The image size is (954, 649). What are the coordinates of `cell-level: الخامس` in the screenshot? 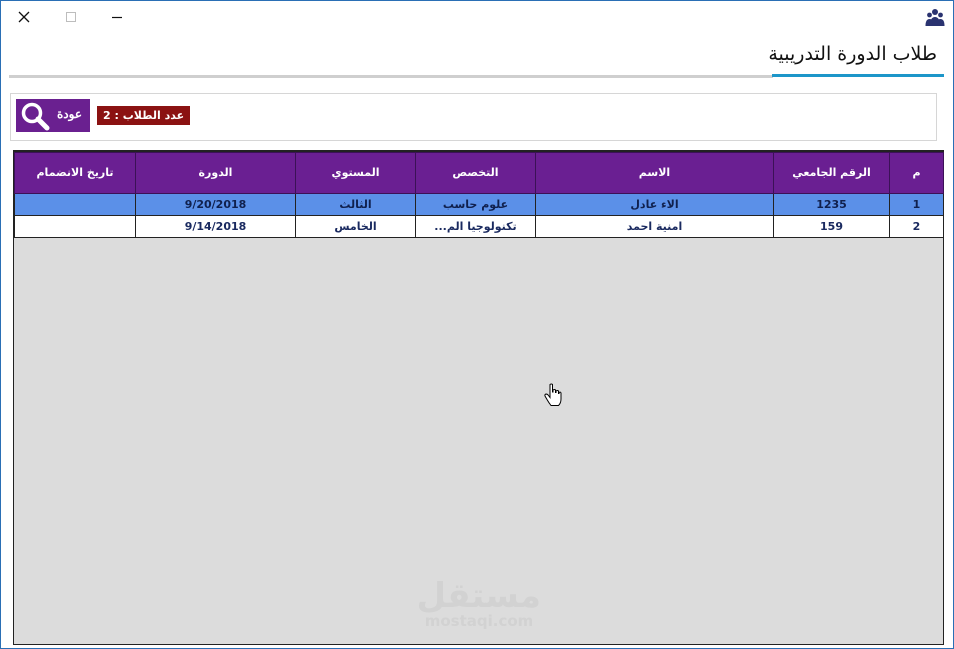 It's located at (355, 226).